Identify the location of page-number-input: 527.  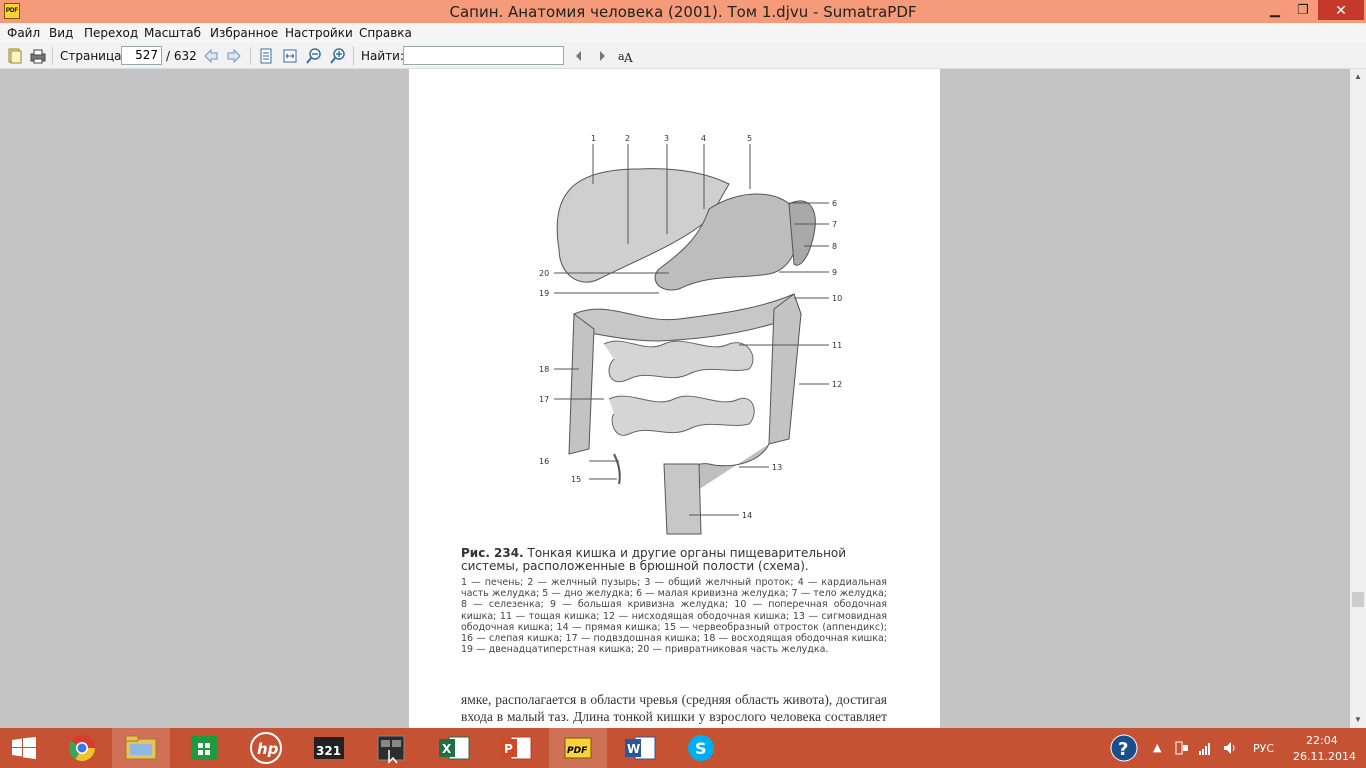
(141, 55).